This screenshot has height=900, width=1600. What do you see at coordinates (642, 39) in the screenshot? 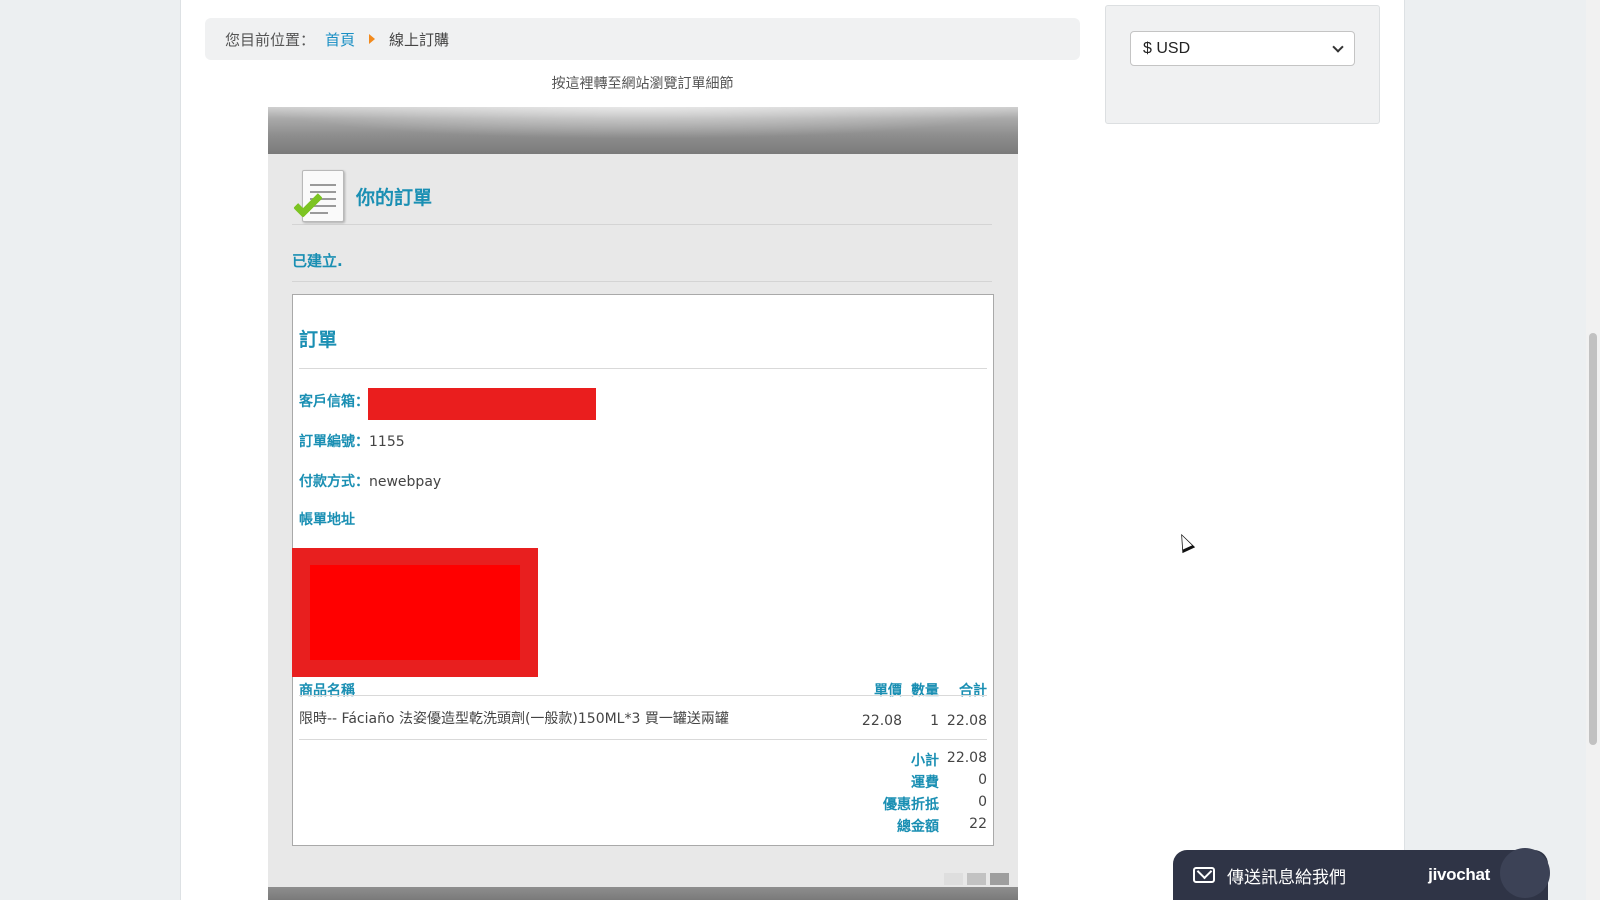
I see `breadcrumb: 您目前位置： 首頁 線上訂購` at bounding box center [642, 39].